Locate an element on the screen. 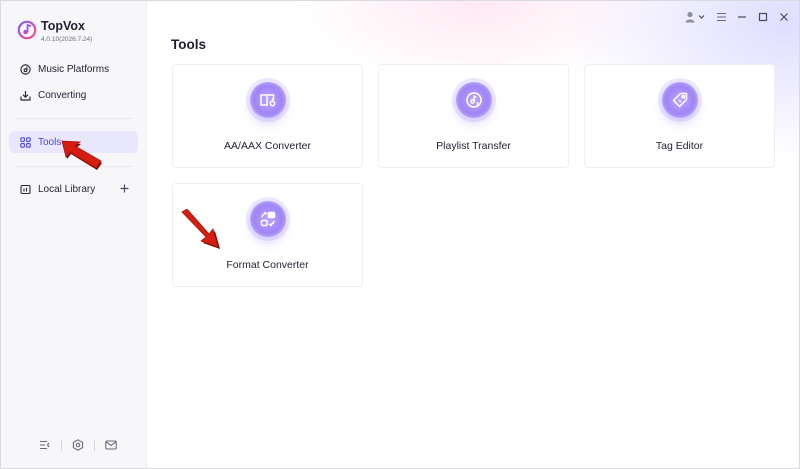  settings-hex-icon is located at coordinates (78, 445).